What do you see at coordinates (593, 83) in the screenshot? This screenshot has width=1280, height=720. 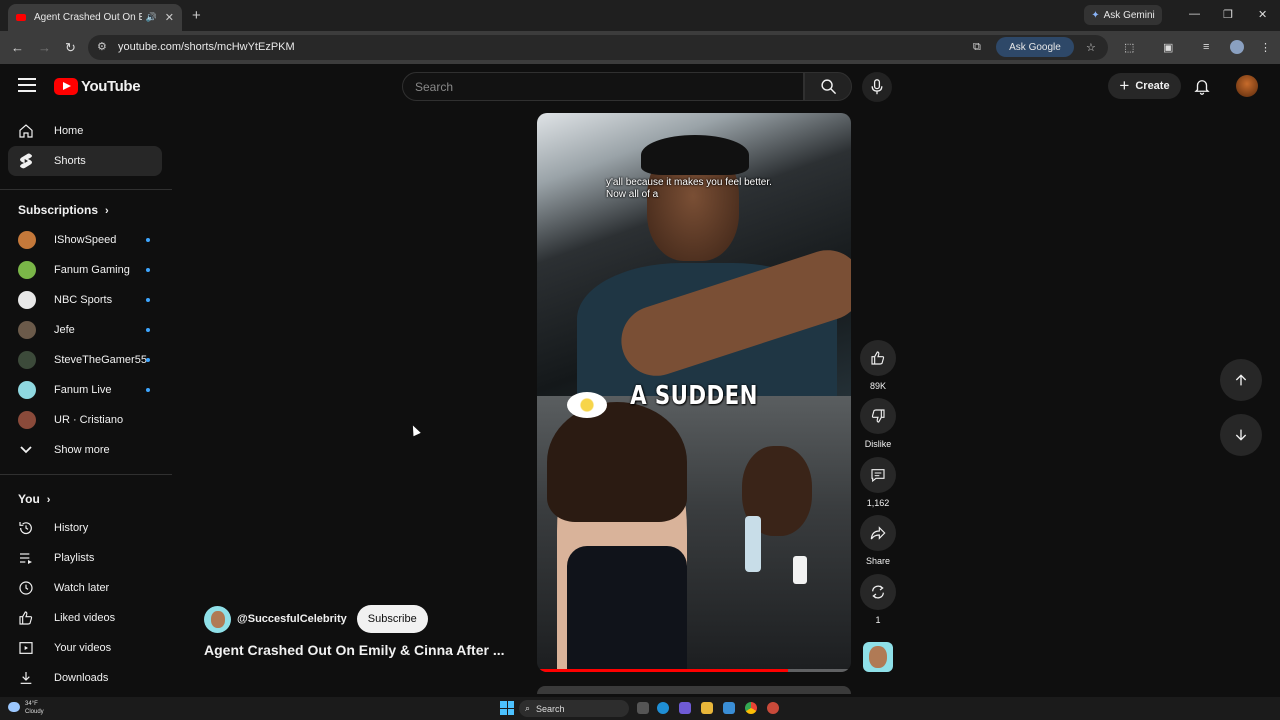 I see `search-input` at bounding box center [593, 83].